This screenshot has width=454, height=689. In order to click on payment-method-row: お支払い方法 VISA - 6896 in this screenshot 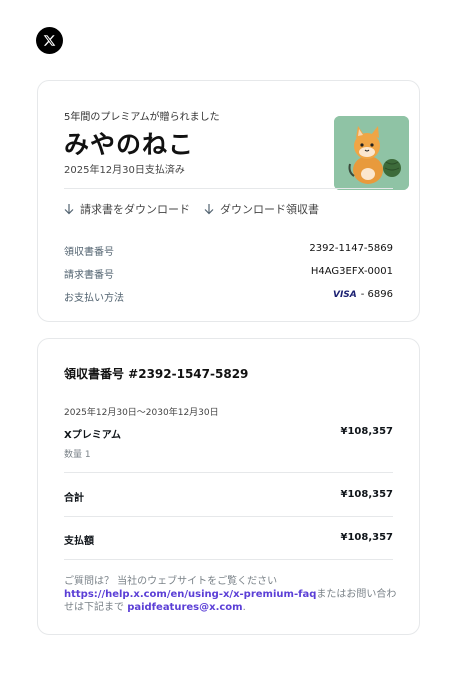, I will do `click(228, 296)`.